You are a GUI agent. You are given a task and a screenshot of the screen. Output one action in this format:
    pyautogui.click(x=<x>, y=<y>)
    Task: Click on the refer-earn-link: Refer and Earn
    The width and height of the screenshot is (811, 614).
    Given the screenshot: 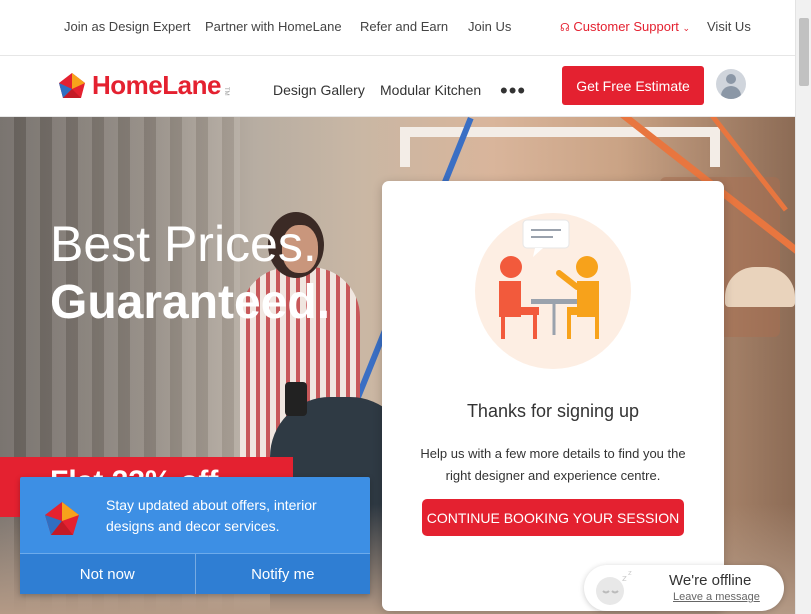 What is the action you would take?
    pyautogui.click(x=404, y=26)
    